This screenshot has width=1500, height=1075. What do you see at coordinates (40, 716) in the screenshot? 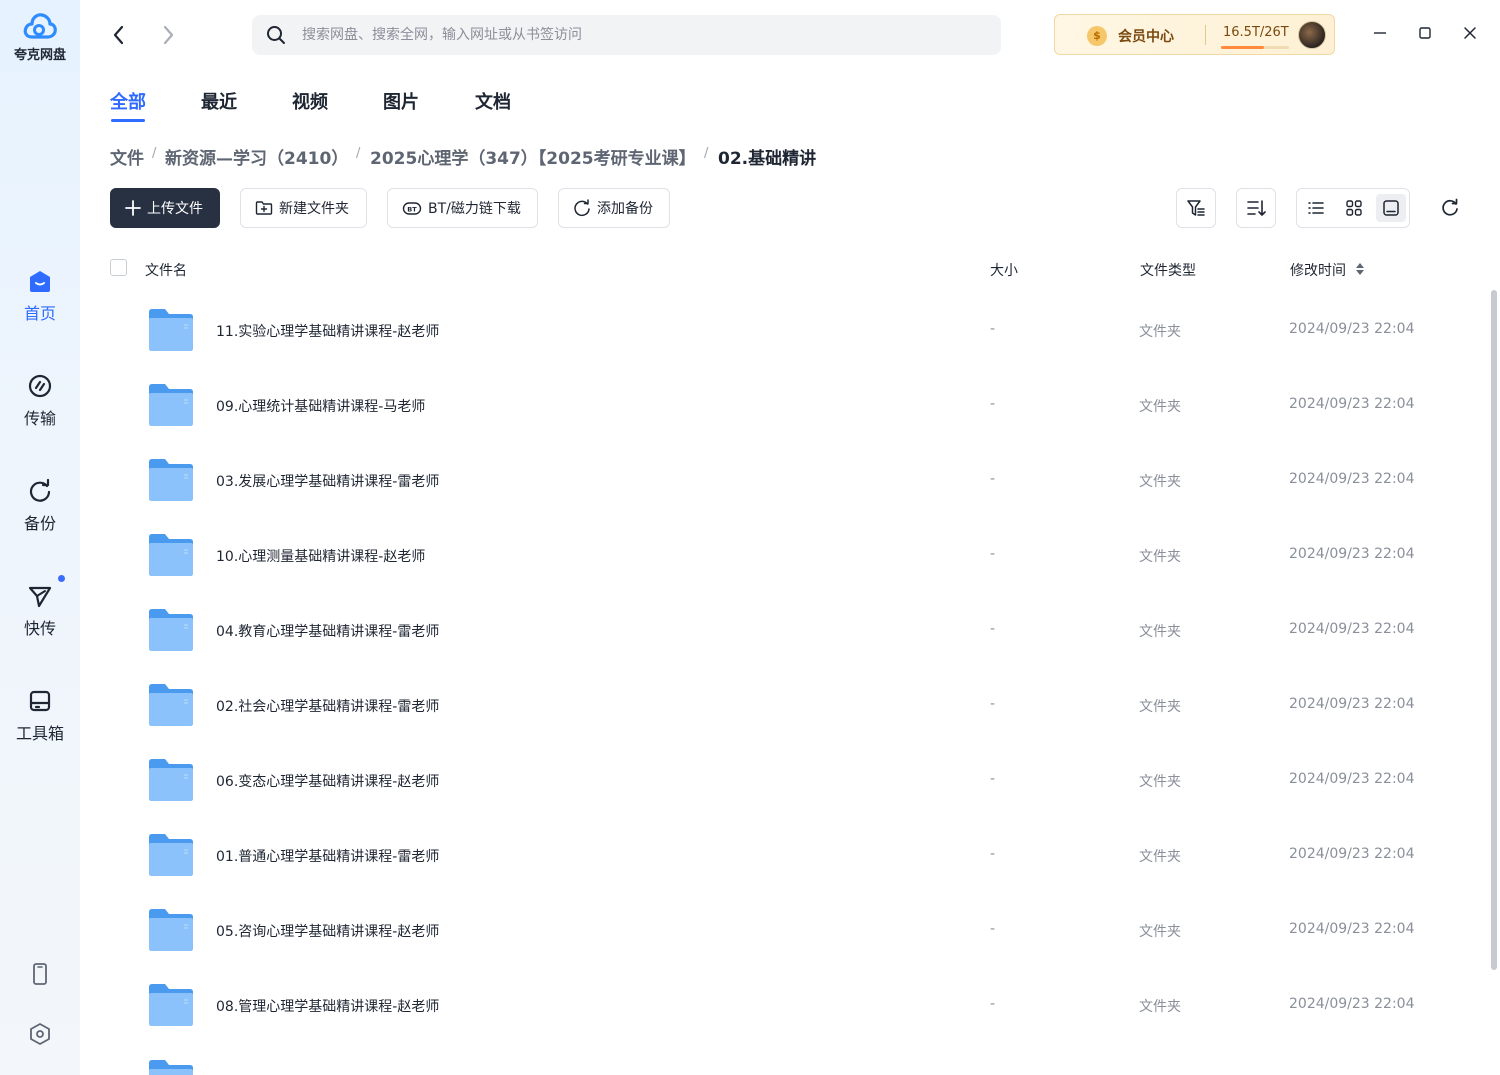
I see `sidebar-item-toolbox: 工具箱` at bounding box center [40, 716].